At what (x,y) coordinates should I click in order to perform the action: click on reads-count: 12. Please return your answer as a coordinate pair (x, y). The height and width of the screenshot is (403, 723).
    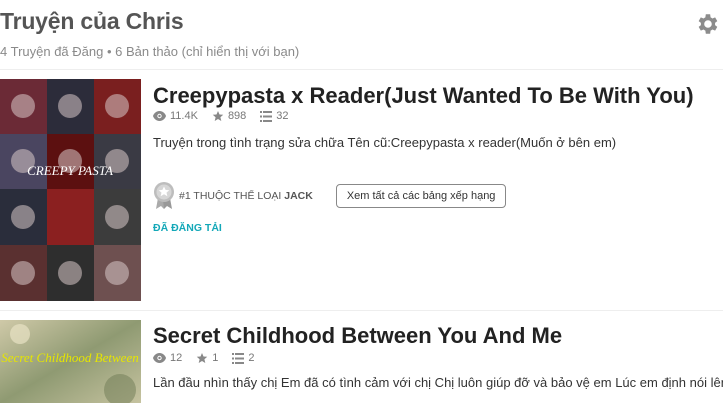
    Looking at the image, I should click on (176, 358).